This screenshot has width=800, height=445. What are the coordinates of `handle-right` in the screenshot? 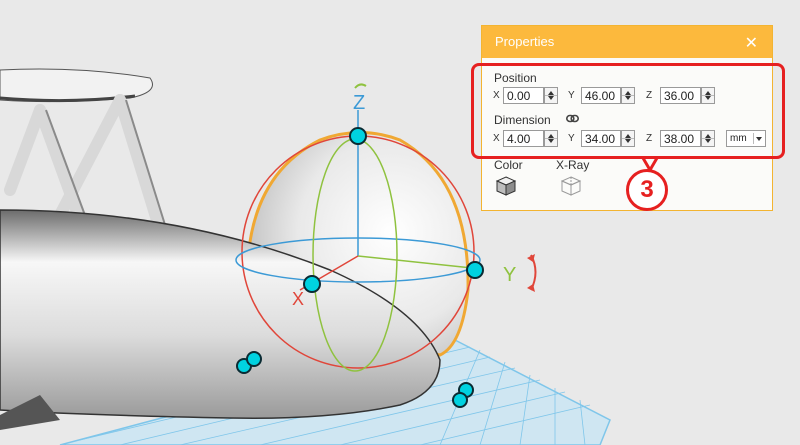 It's located at (475, 270).